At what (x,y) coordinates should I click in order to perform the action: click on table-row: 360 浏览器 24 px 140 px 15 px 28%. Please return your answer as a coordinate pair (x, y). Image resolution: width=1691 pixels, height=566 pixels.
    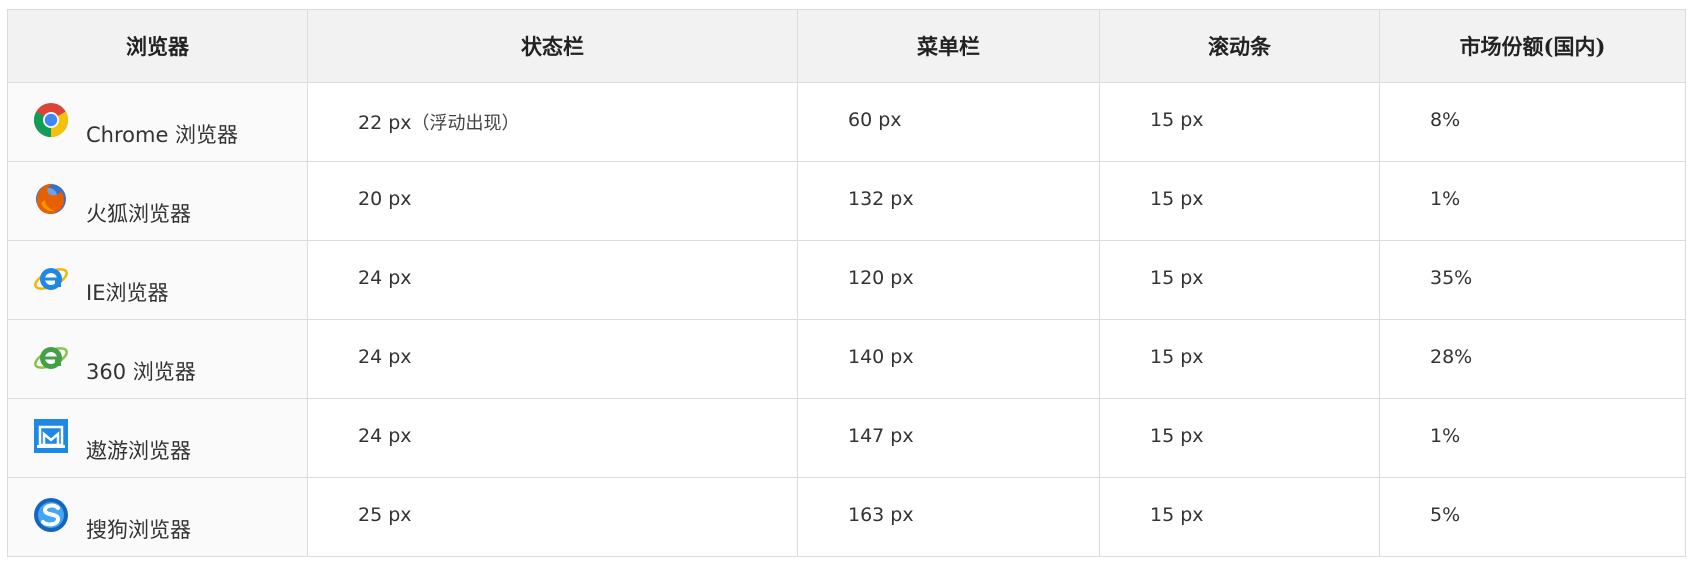
    Looking at the image, I should click on (846, 359).